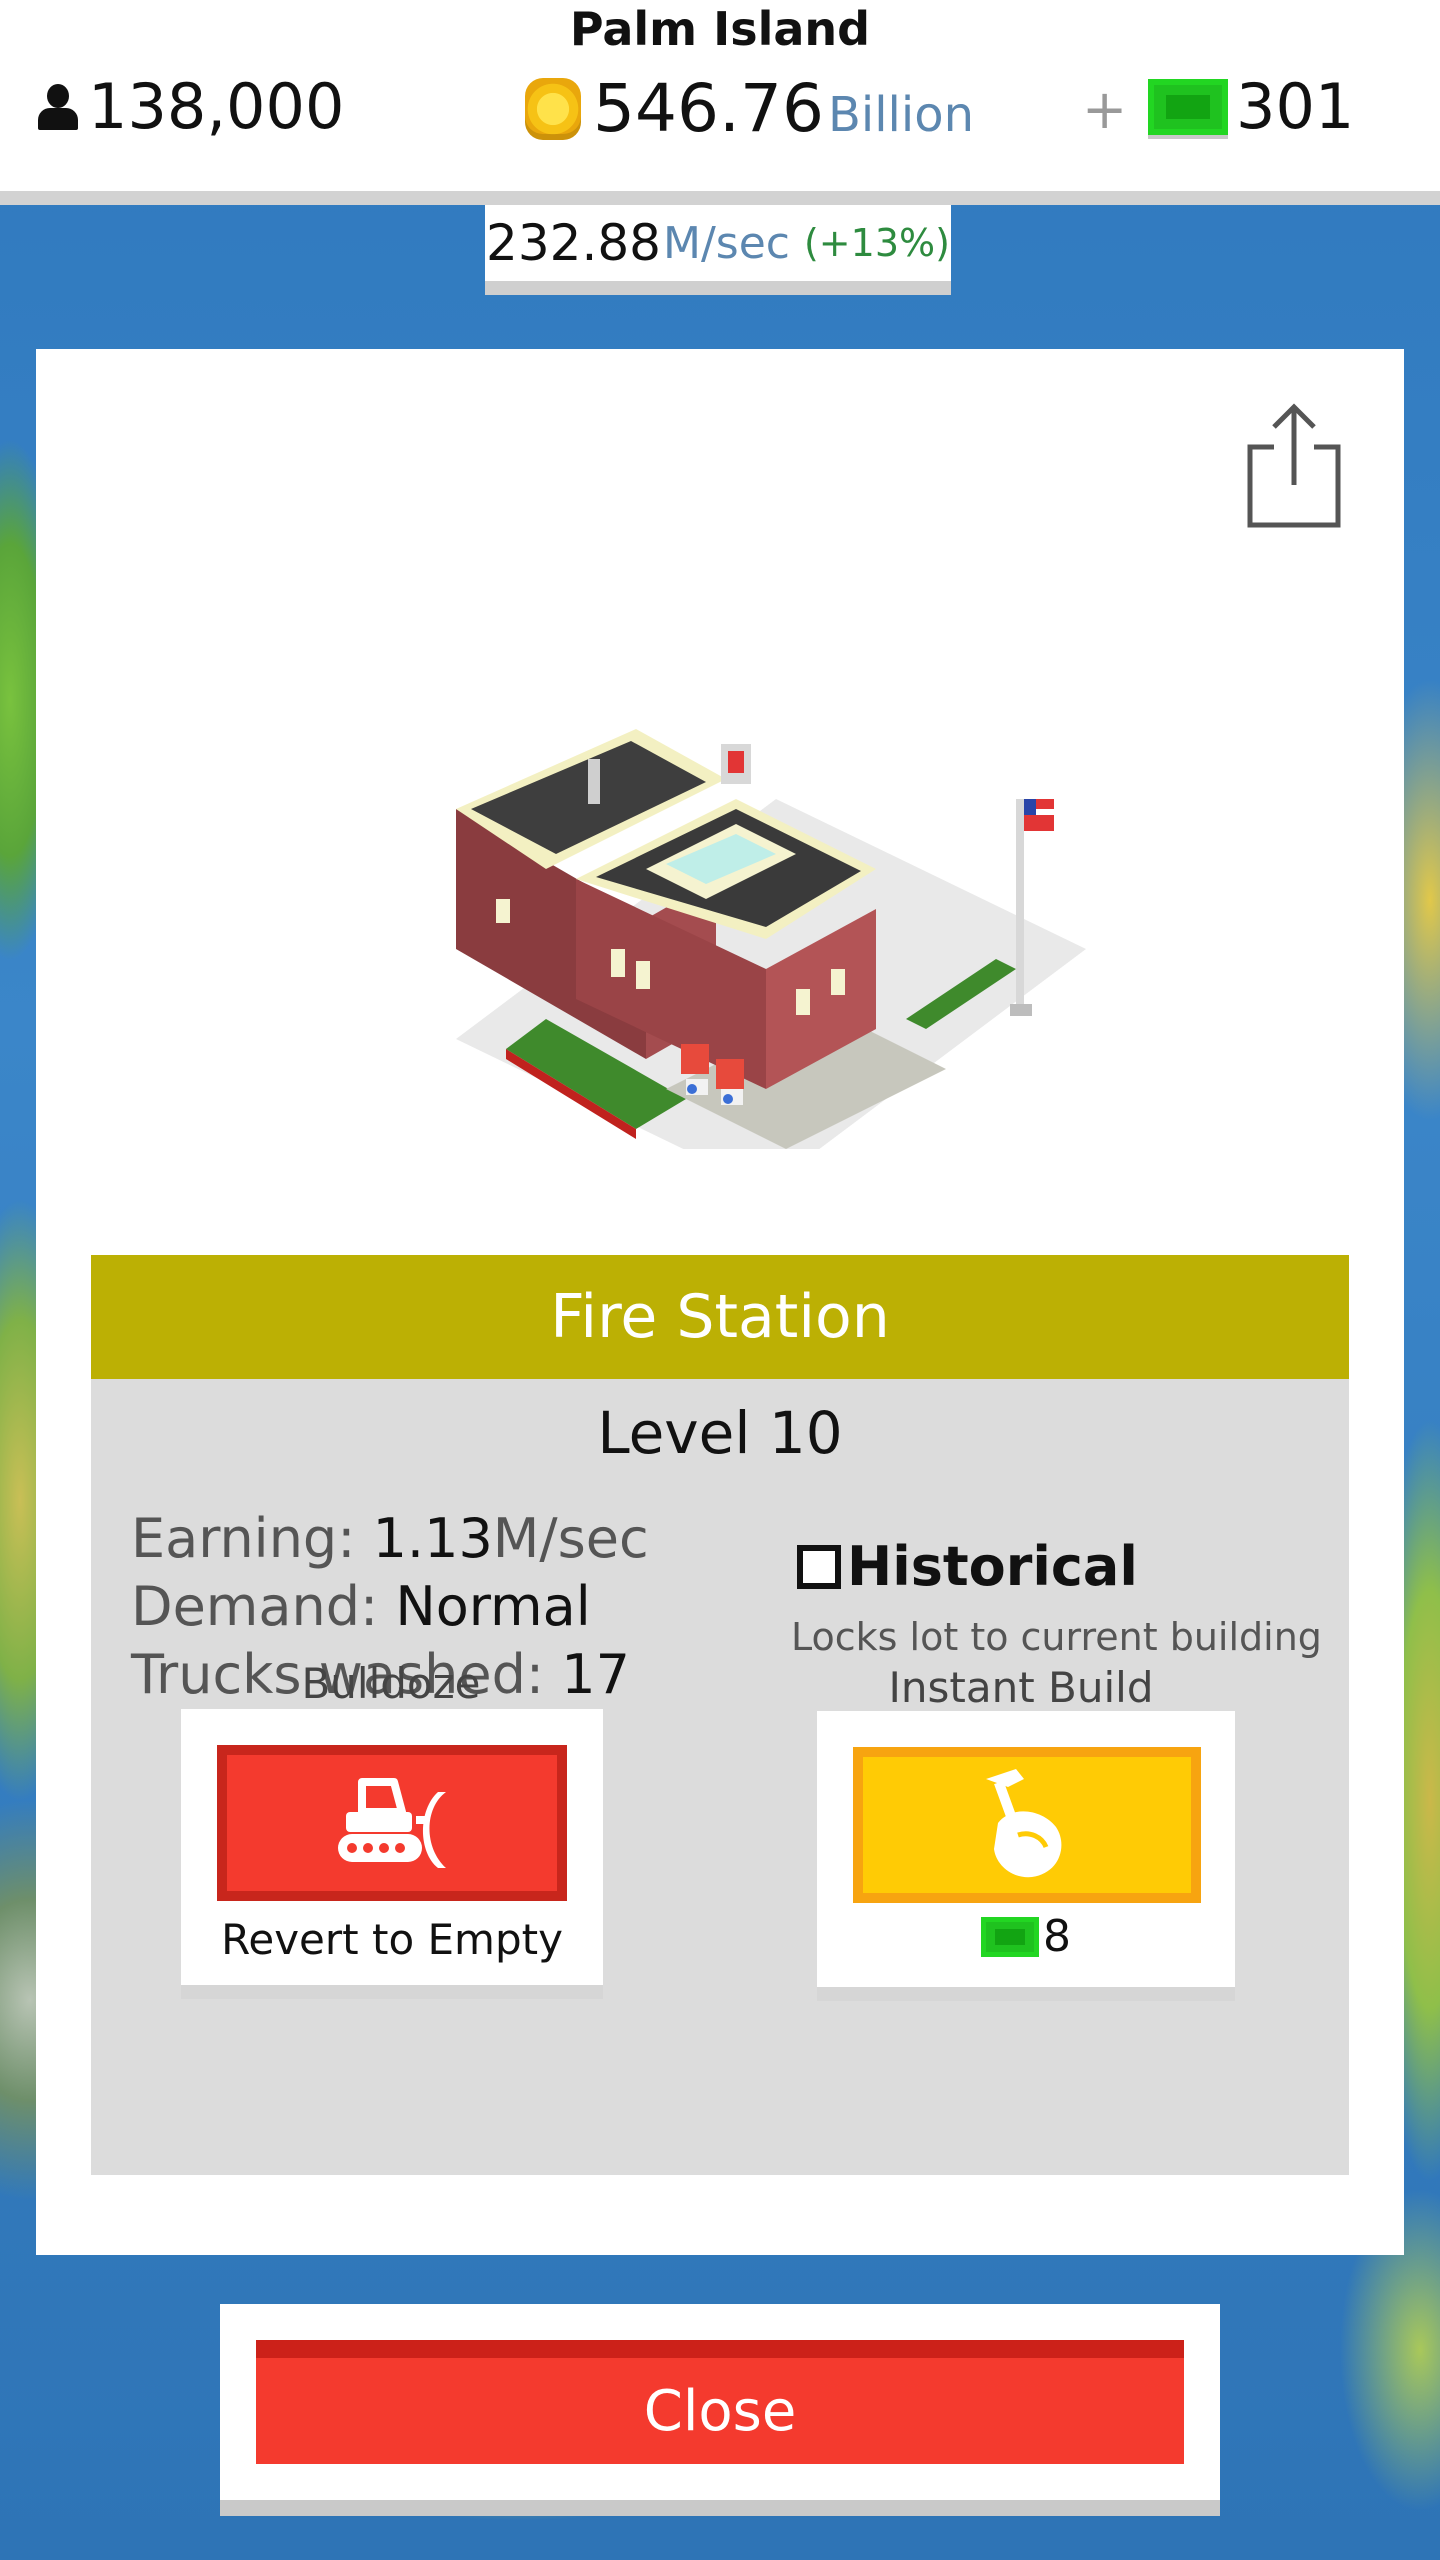 The width and height of the screenshot is (1440, 2560). I want to click on person-icon, so click(58, 106).